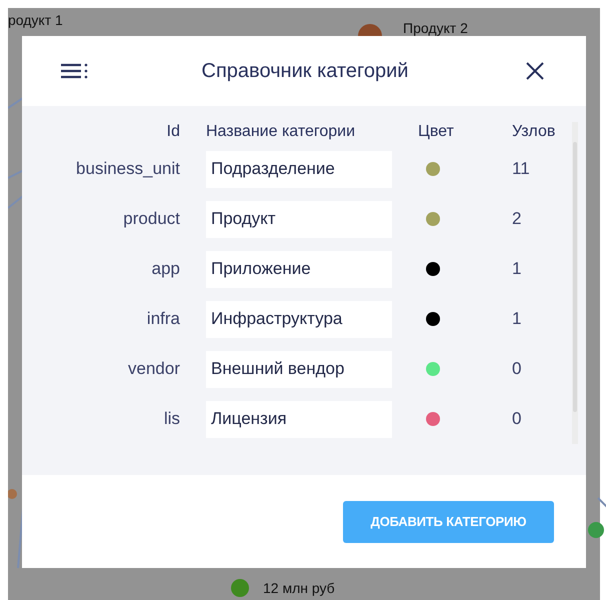 The height and width of the screenshot is (600, 606). I want to click on table-cell-text: lis, so click(171, 419).